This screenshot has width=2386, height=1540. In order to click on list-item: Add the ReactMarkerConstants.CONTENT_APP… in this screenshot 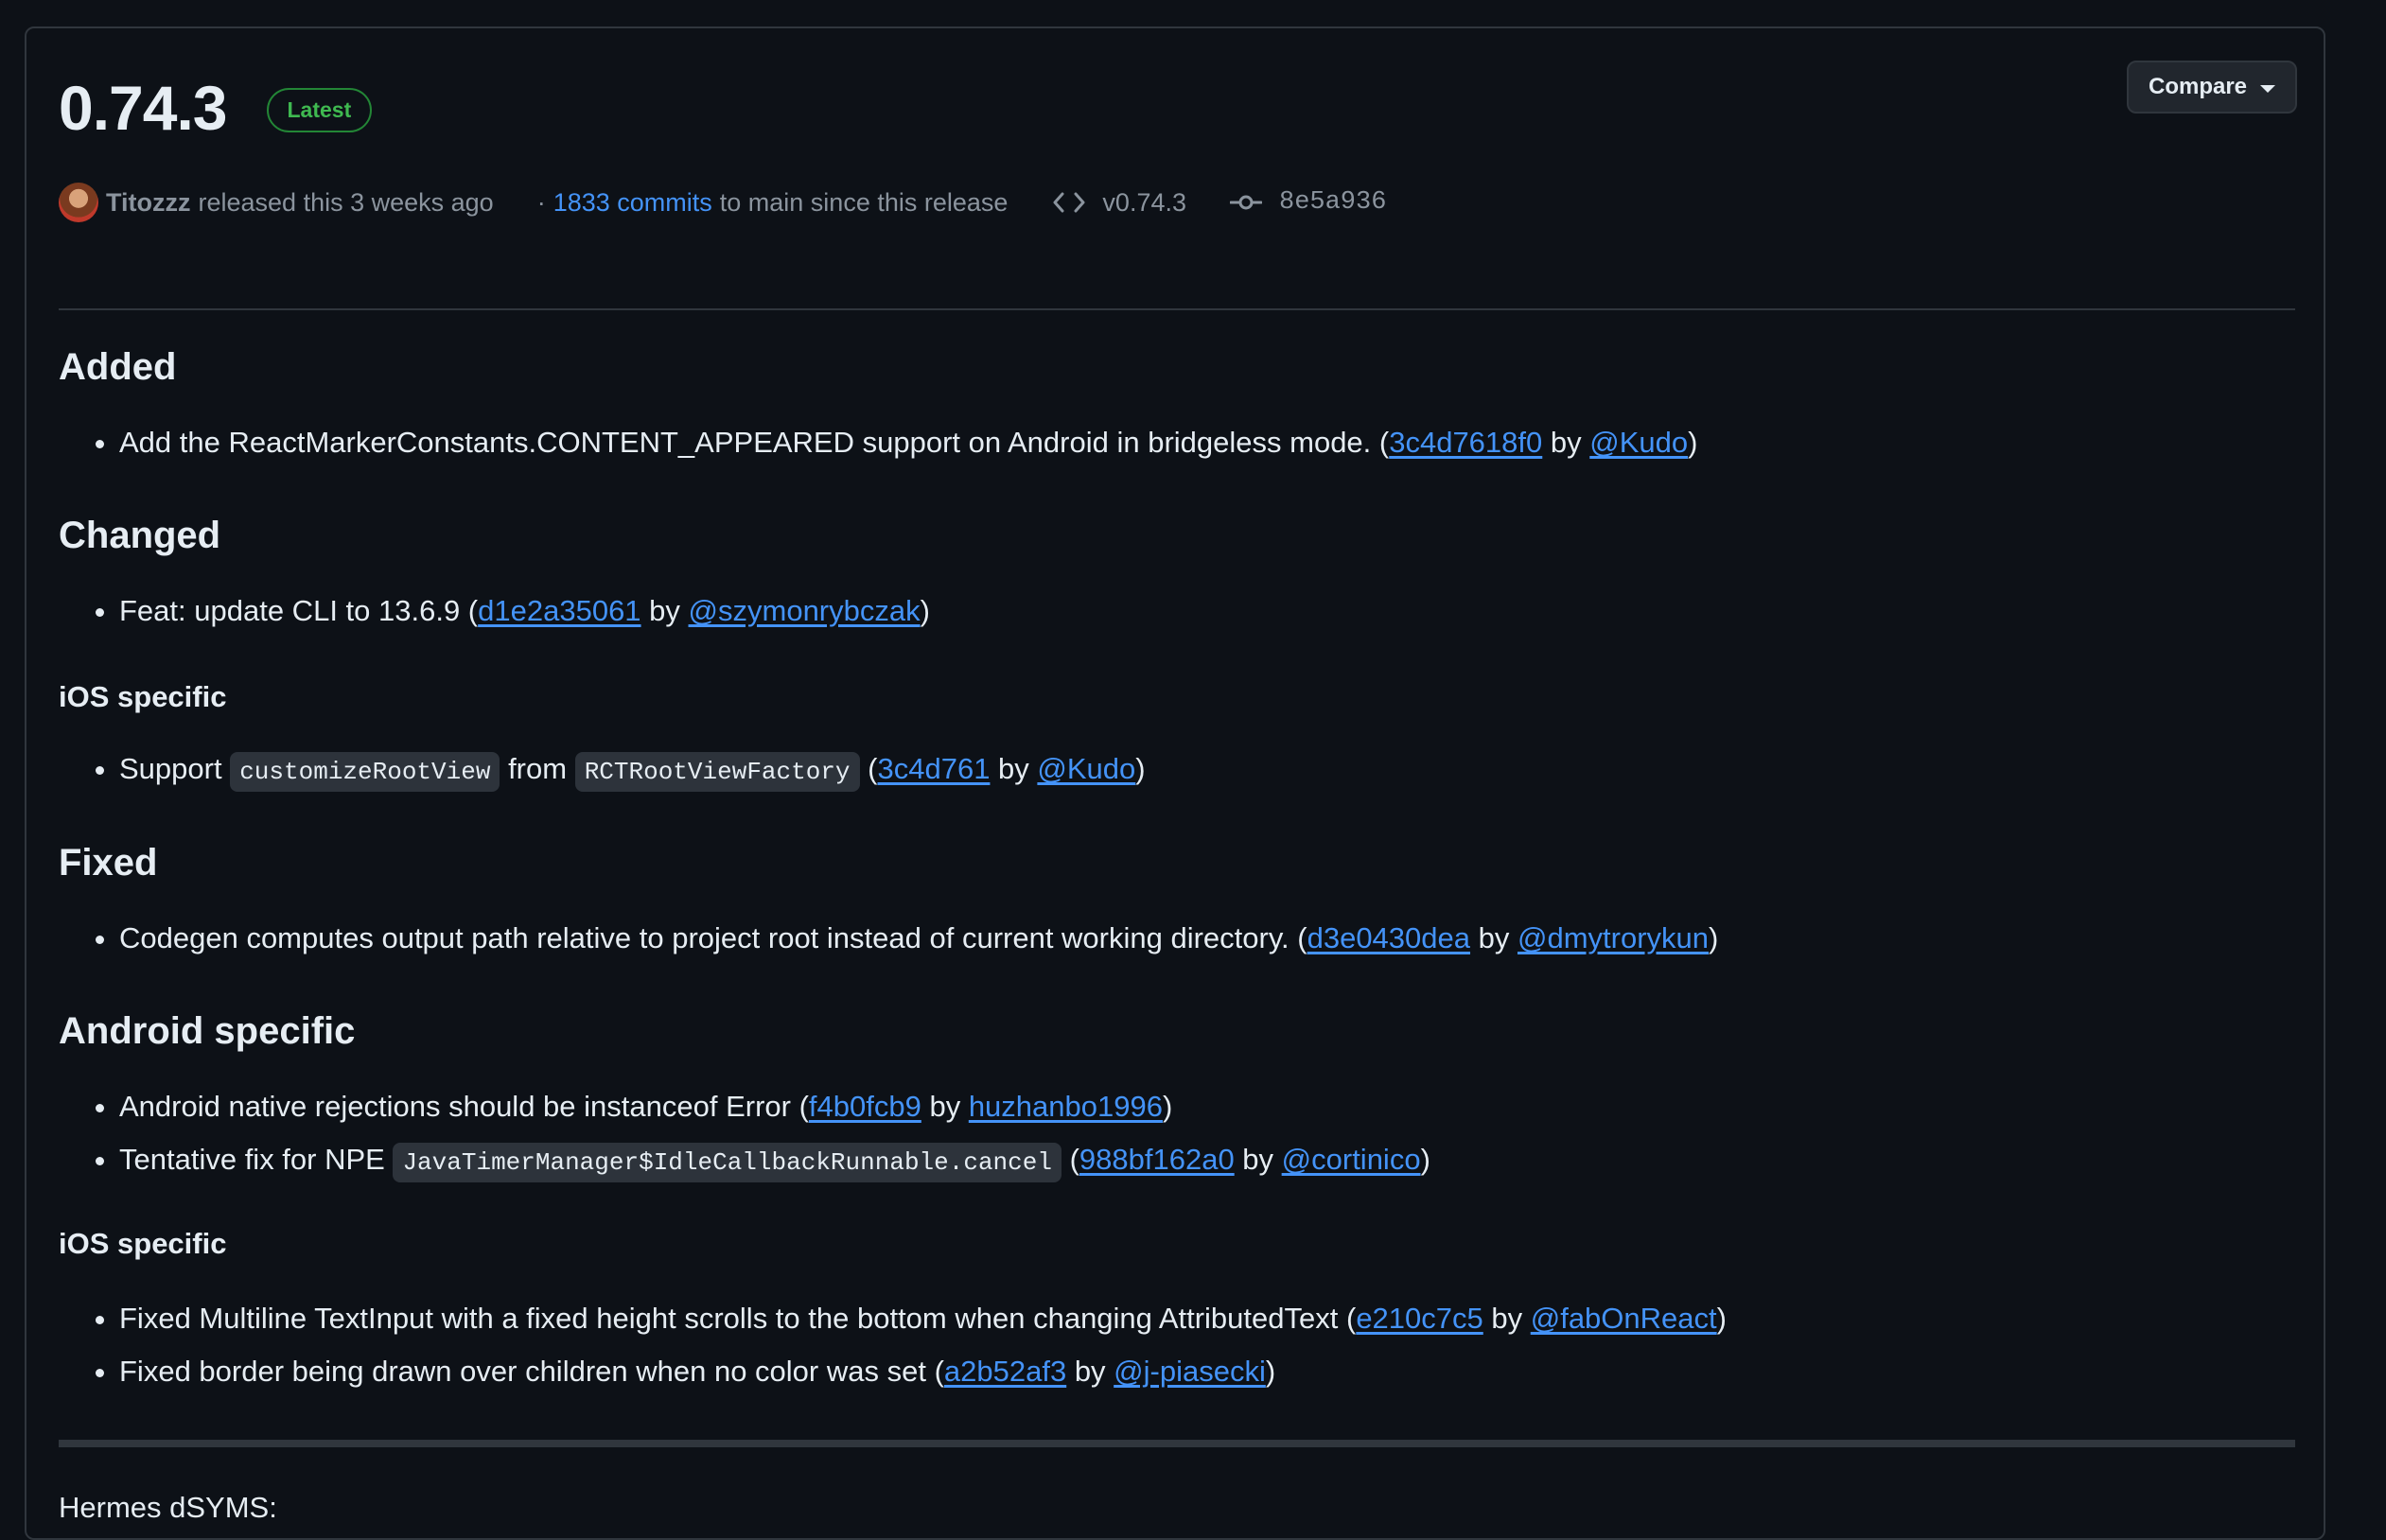, I will do `click(908, 442)`.